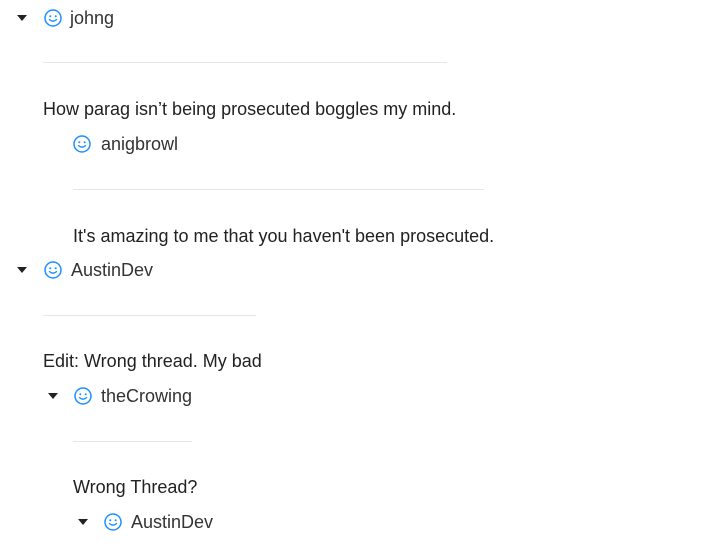 Image resolution: width=716 pixels, height=559 pixels. I want to click on comment-header-austindev-nested: AustinDev, so click(145, 522).